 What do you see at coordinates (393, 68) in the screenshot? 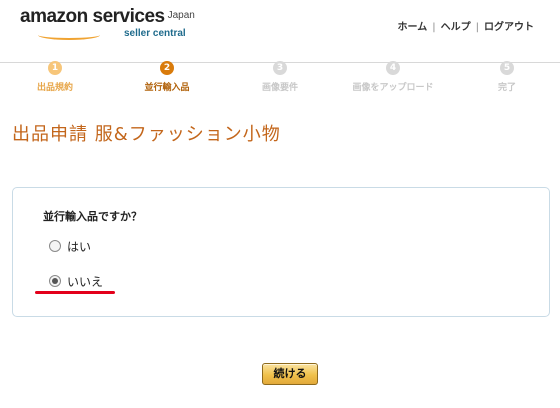
I see `step-number: 4` at bounding box center [393, 68].